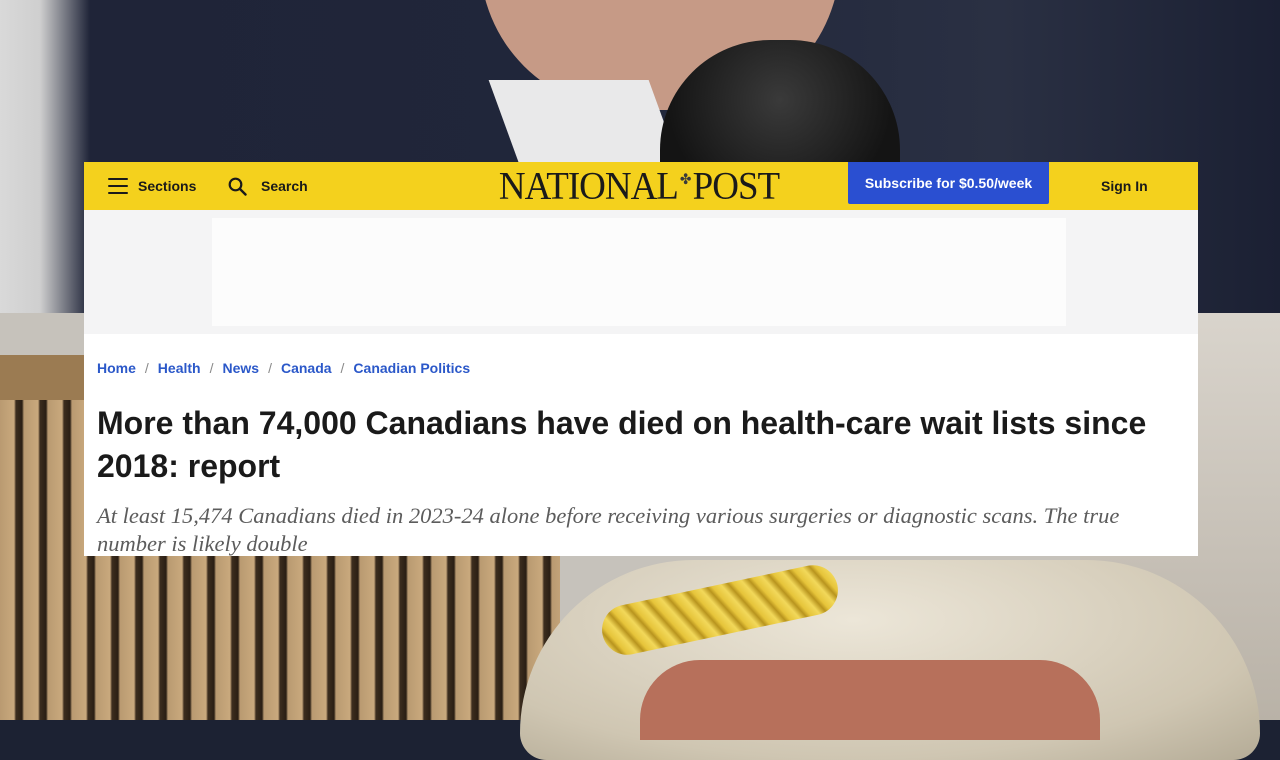 Image resolution: width=1280 pixels, height=760 pixels. Describe the element at coordinates (237, 186) in the screenshot. I see `search-icon` at that location.